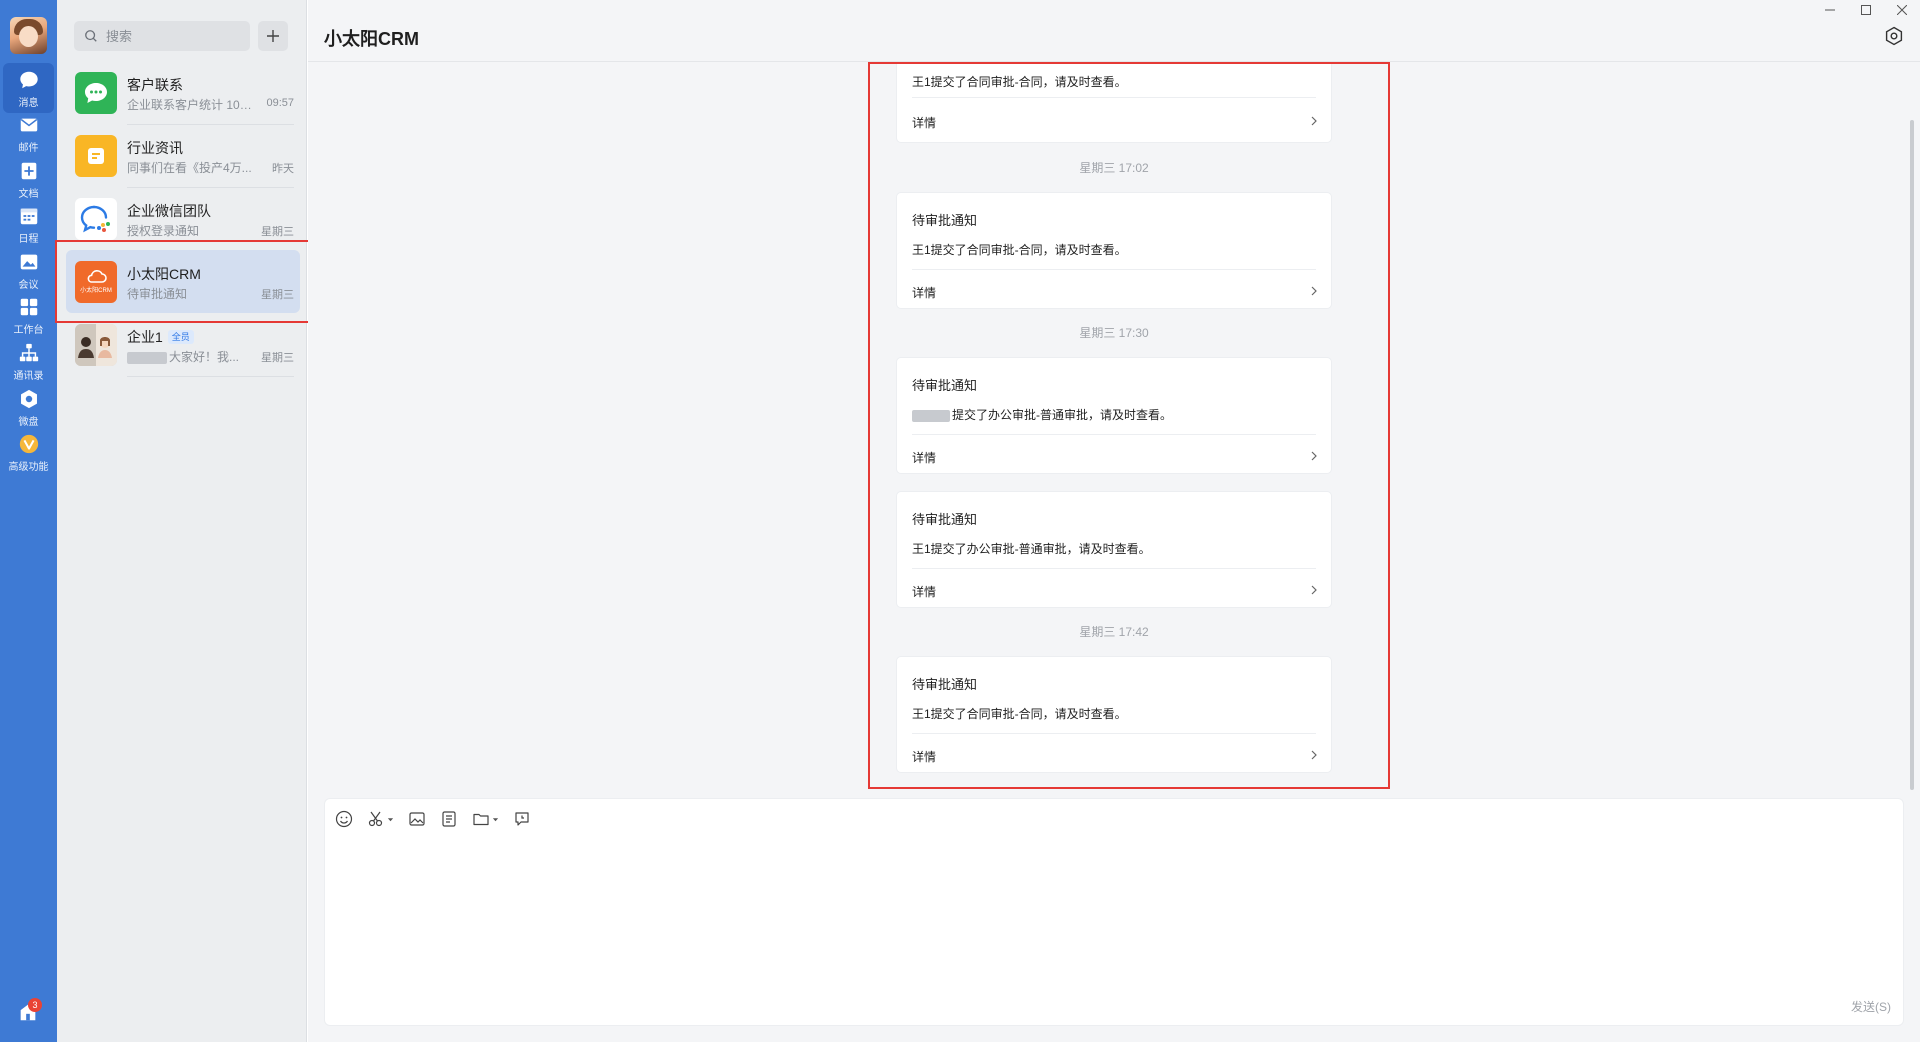 This screenshot has height=1042, width=1920. I want to click on emoji-button, so click(344, 819).